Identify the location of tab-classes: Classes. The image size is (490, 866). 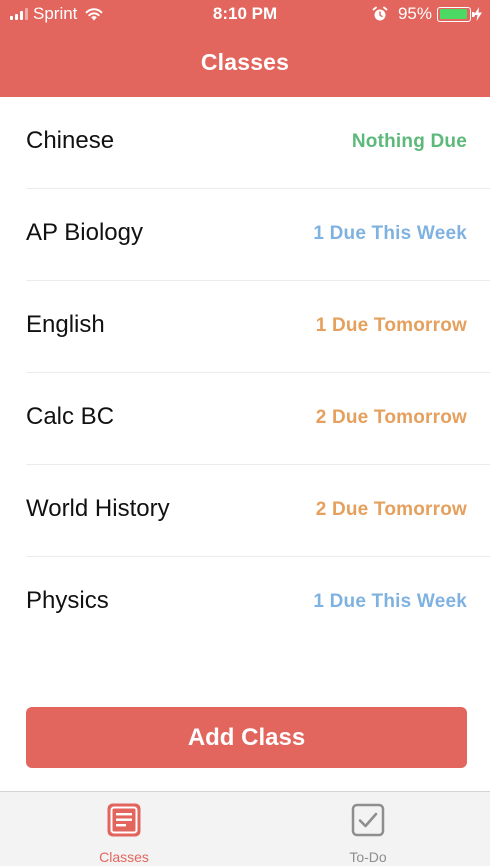
(124, 829).